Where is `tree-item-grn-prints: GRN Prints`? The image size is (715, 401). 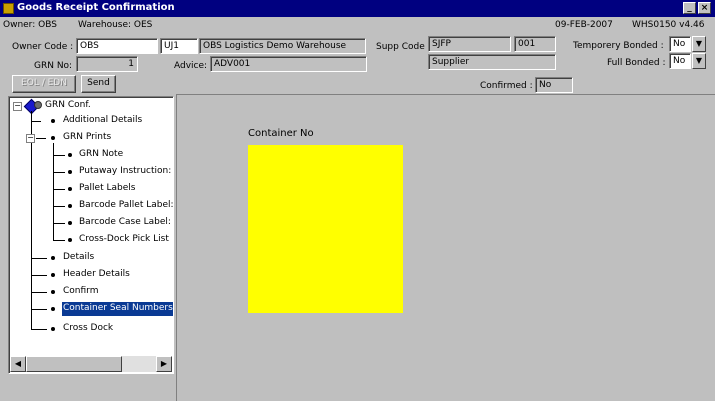
tree-item-grn-prints: GRN Prints is located at coordinates (87, 138).